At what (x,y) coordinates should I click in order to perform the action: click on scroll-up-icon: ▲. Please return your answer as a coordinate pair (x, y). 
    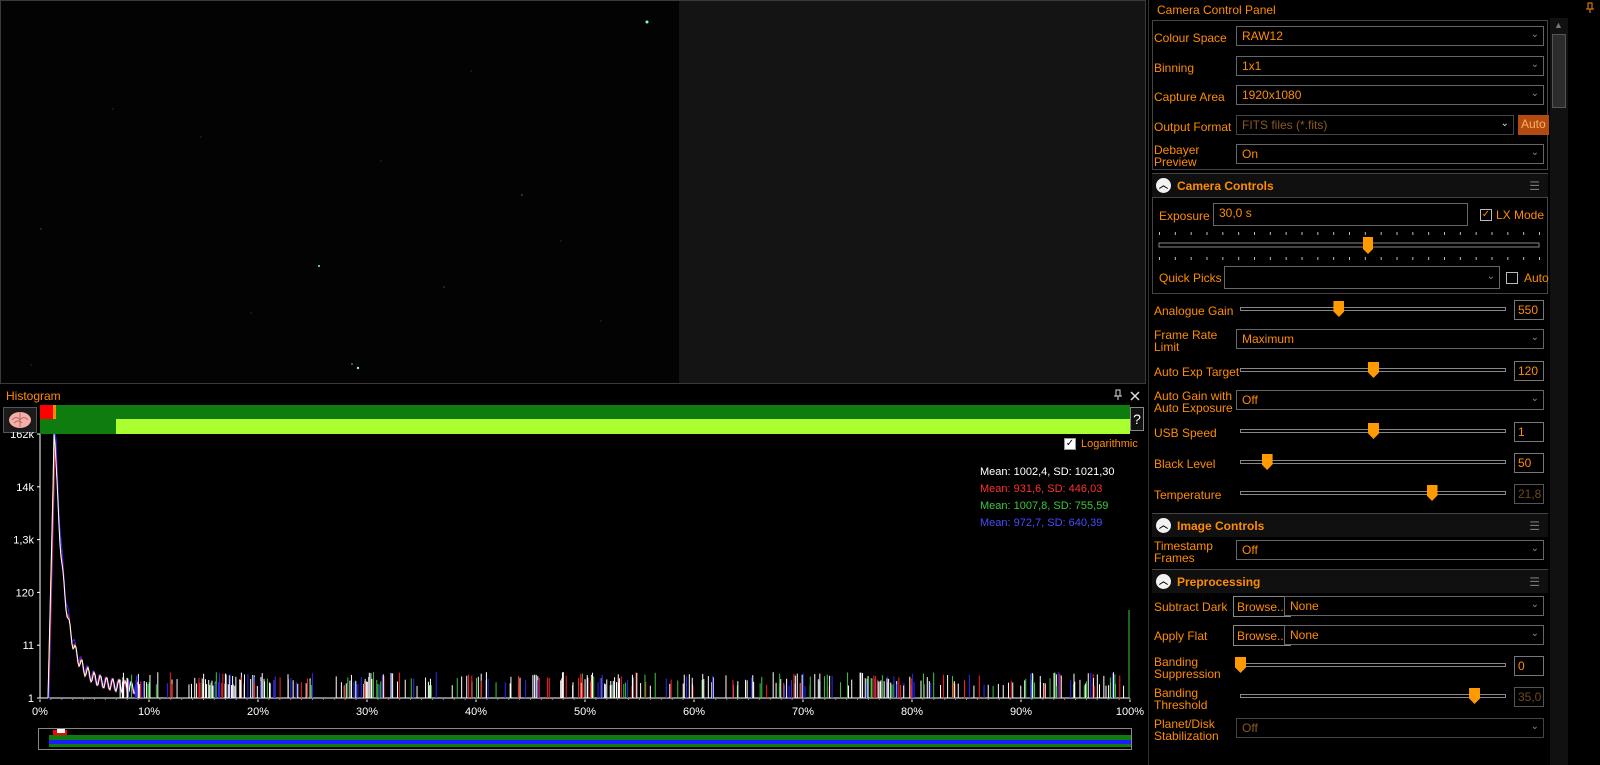
    Looking at the image, I should click on (1558, 25).